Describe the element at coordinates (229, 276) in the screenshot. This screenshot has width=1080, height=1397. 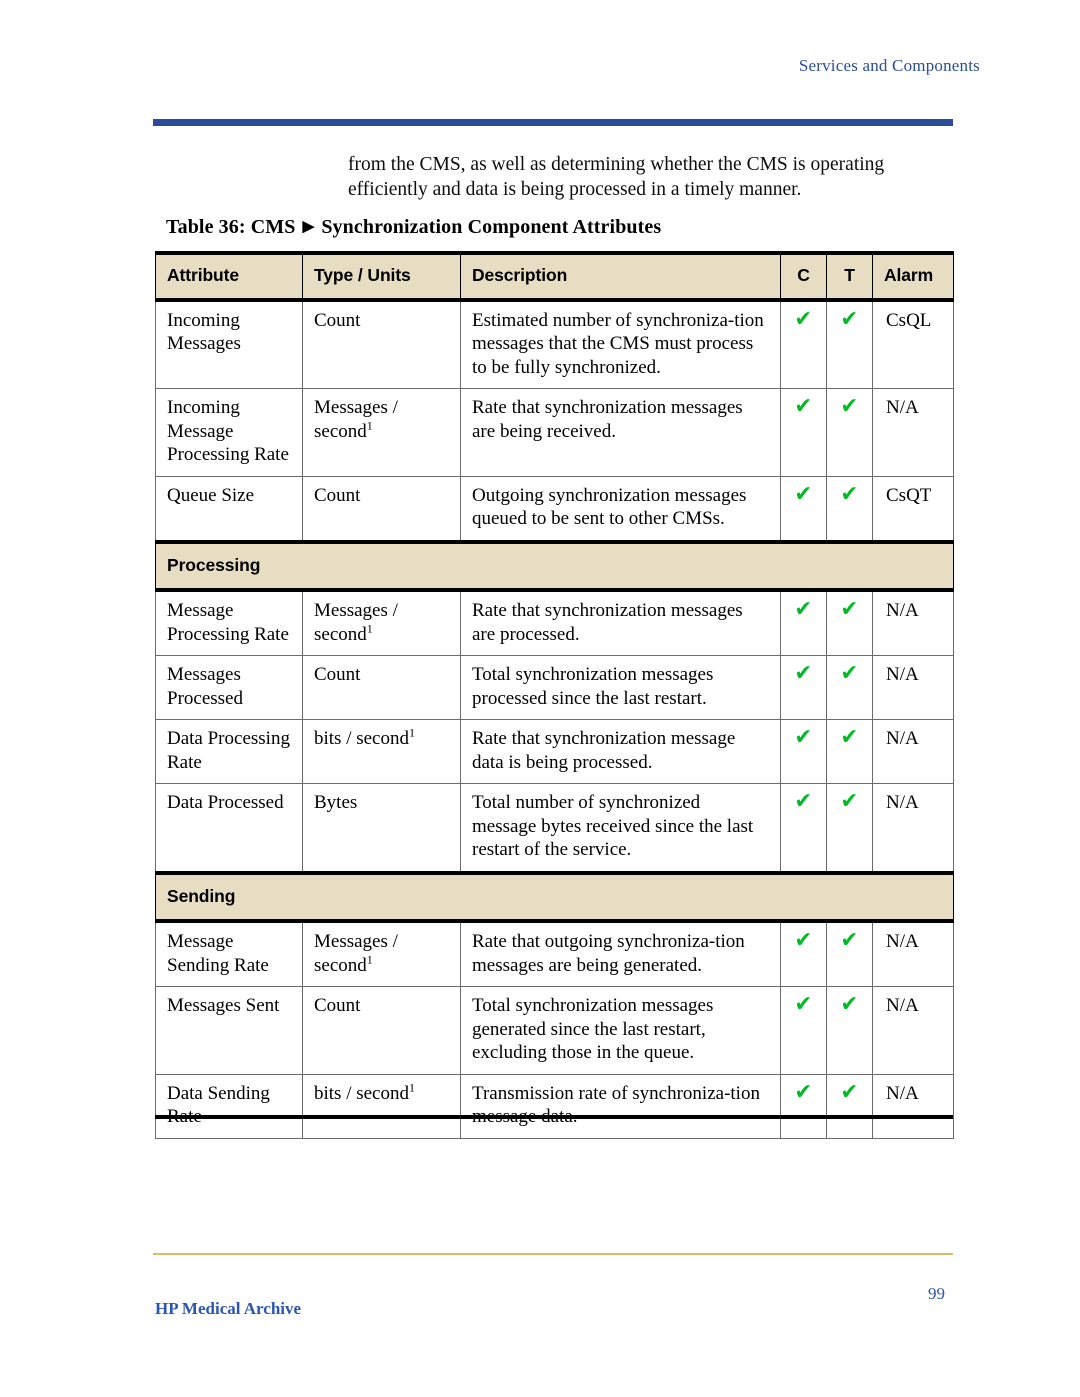
I see `column-header-attribute: Attribute` at that location.